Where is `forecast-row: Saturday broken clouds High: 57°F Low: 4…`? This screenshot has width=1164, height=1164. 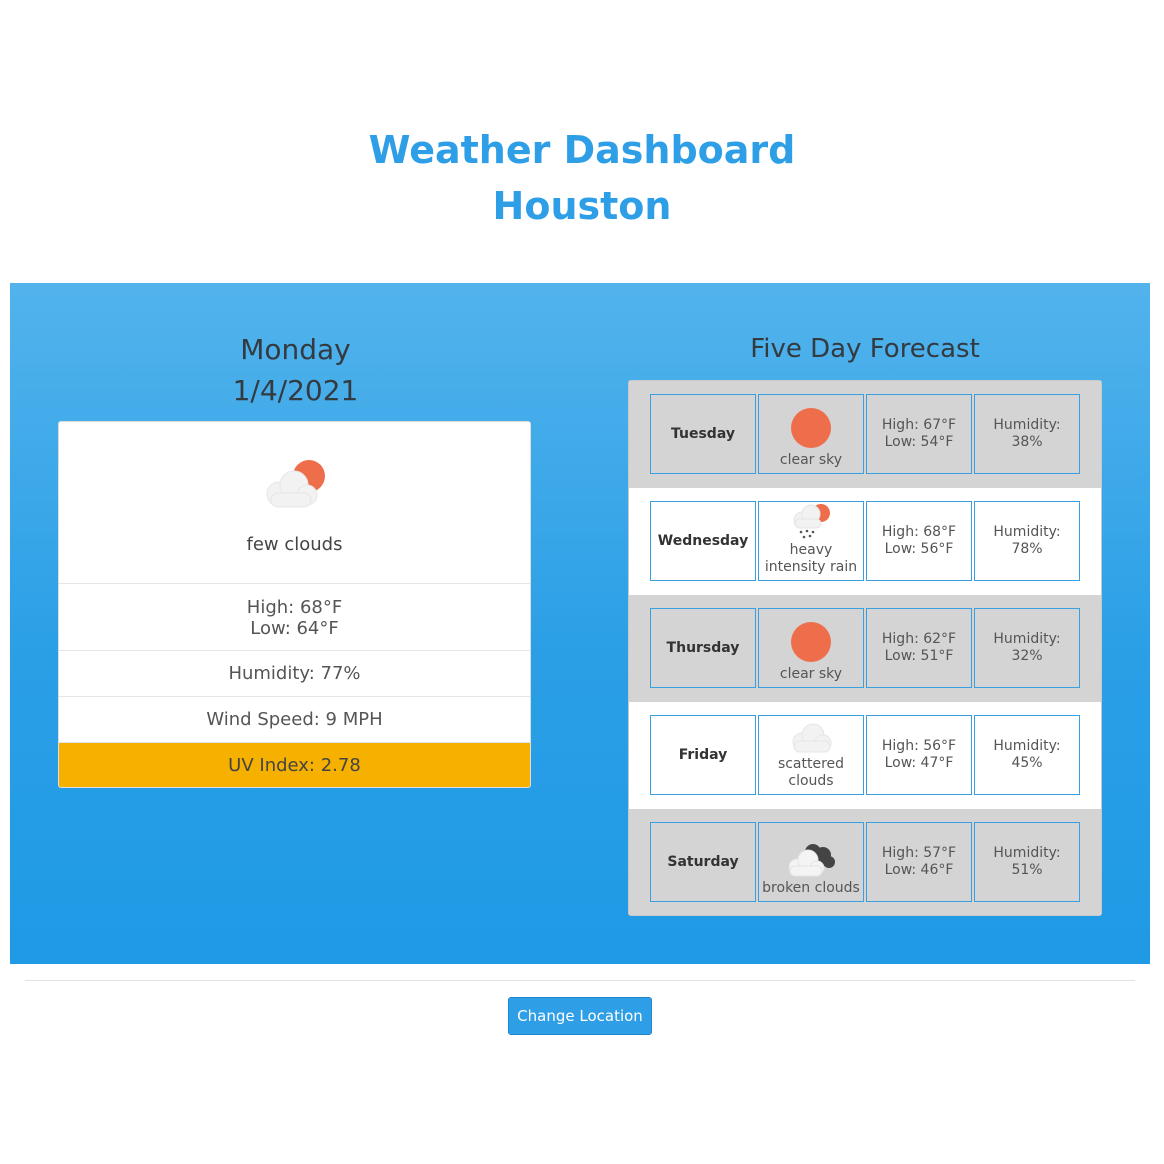 forecast-row: Saturday broken clouds High: 57°F Low: 4… is located at coordinates (865, 862).